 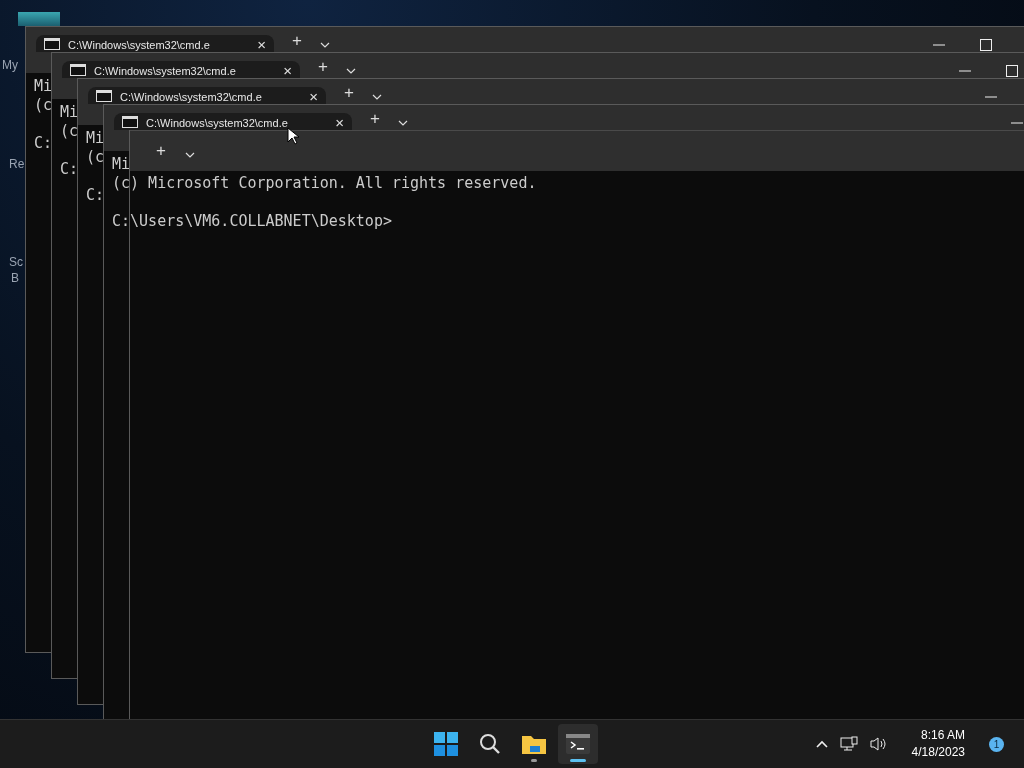 I want to click on terminal-icon, so click(x=578, y=744).